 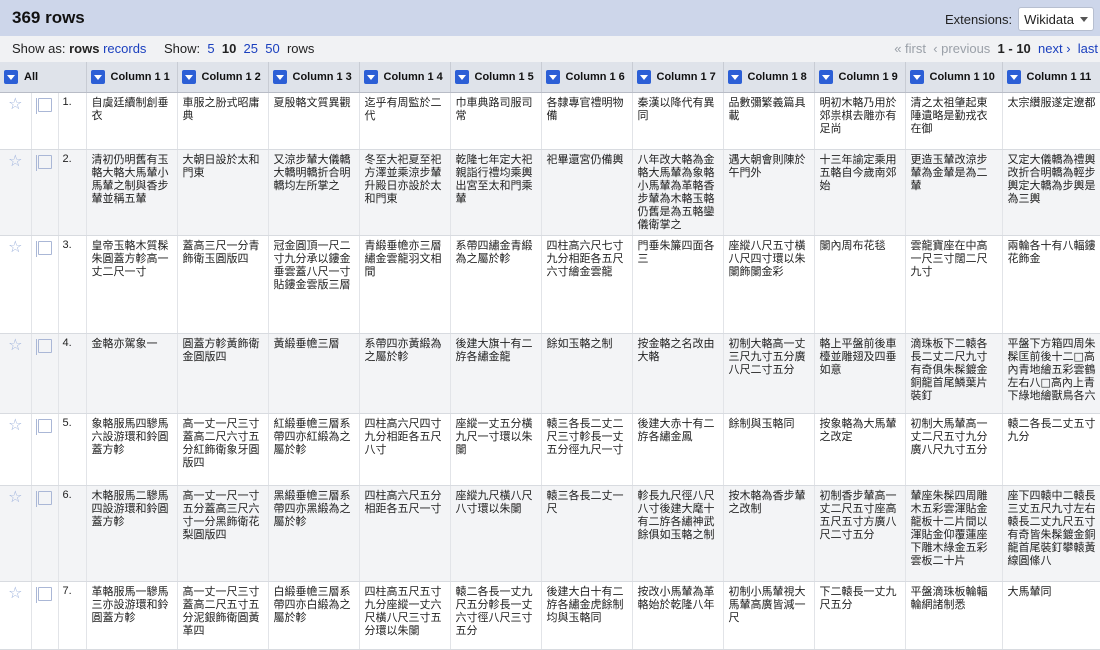 What do you see at coordinates (860, 615) in the screenshot?
I see `table-cell: 下二轅長一丈九尺五分` at bounding box center [860, 615].